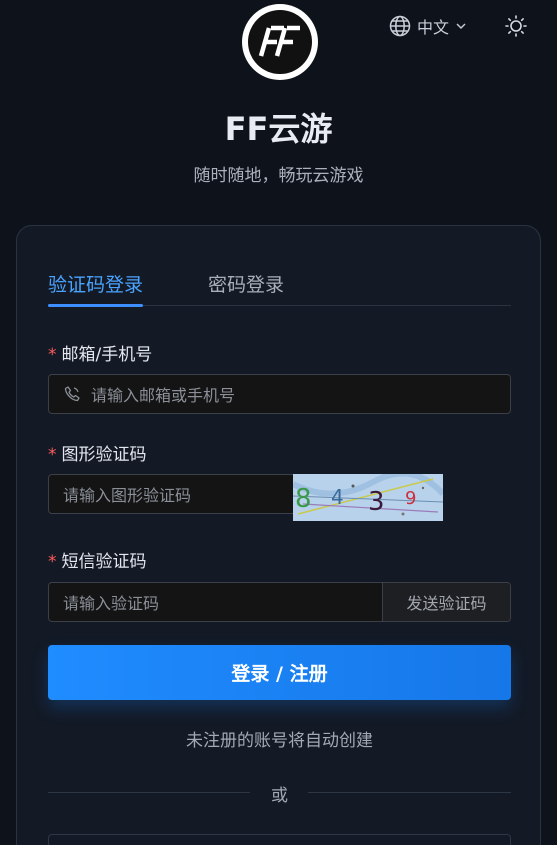  I want to click on captcha-label: * 图形验证码, so click(97, 452).